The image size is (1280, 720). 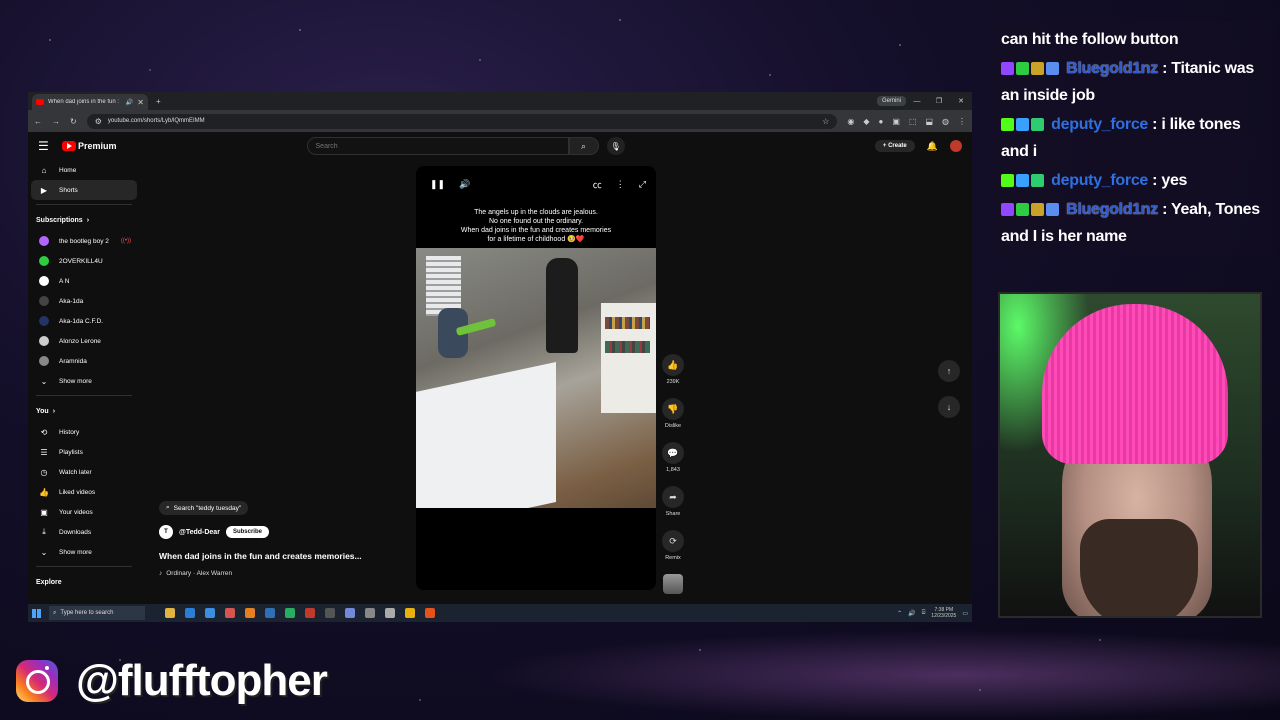 What do you see at coordinates (84, 452) in the screenshot?
I see `sidebar-item-playlists: ☰ Playlists` at bounding box center [84, 452].